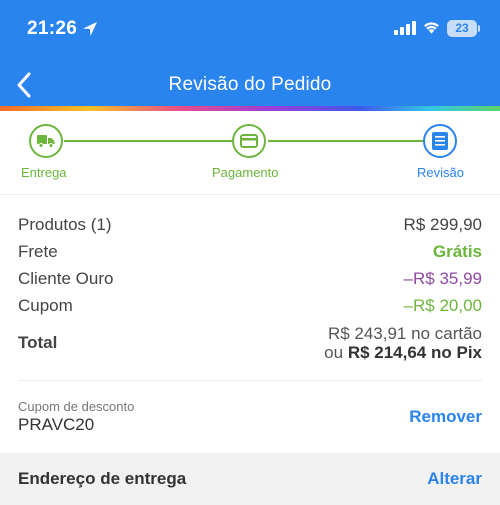 Image resolution: width=500 pixels, height=505 pixels. What do you see at coordinates (45, 305) in the screenshot?
I see `coupon-label: Cupom` at bounding box center [45, 305].